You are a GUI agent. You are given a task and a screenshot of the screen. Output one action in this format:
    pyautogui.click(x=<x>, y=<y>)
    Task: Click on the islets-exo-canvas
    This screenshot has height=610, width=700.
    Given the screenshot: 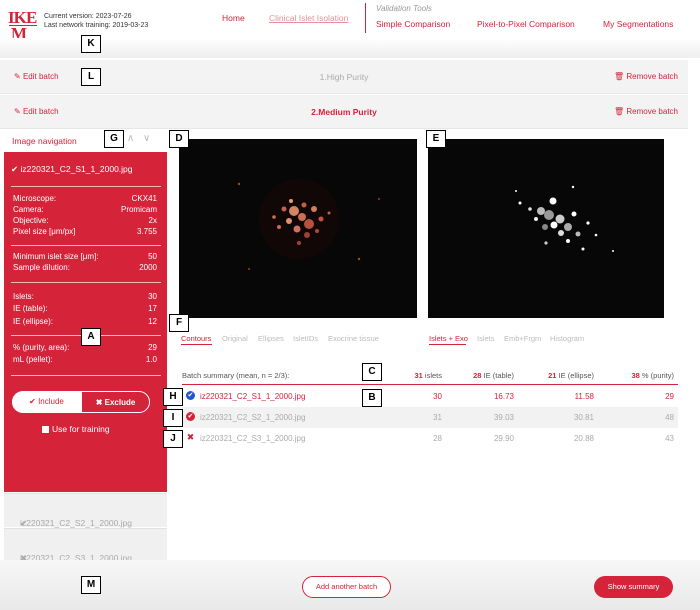 What is the action you would take?
    pyautogui.click(x=564, y=218)
    